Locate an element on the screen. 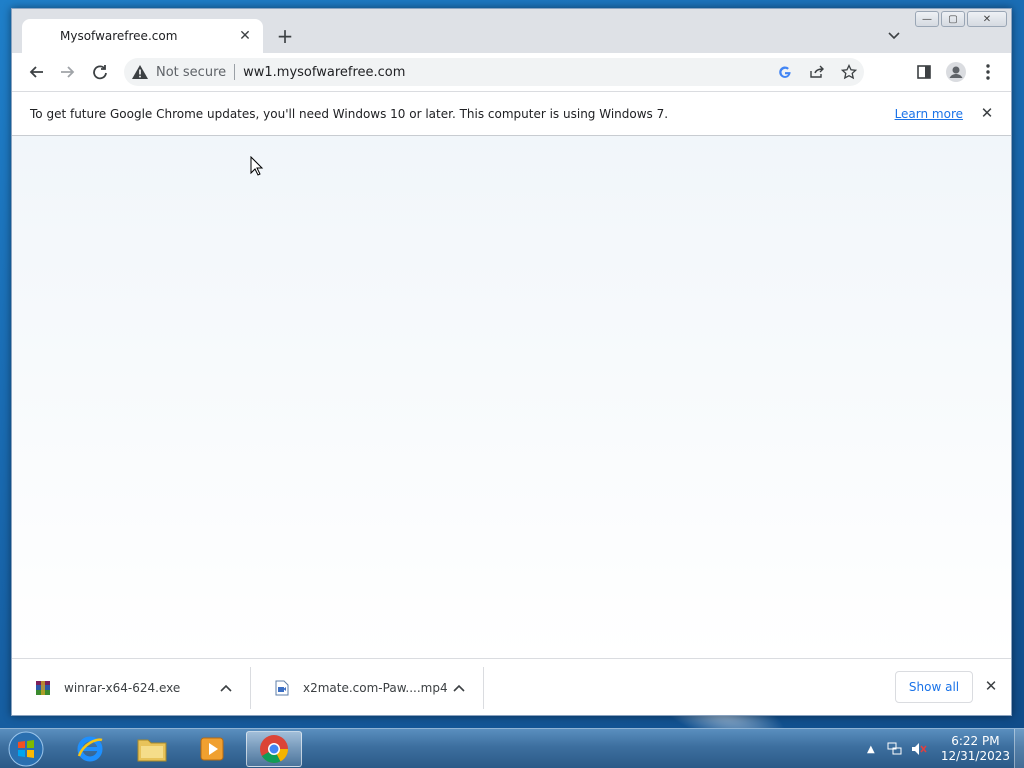 The height and width of the screenshot is (768, 1024). address-bar: Not secure ww1.mysofwarefree.com is located at coordinates (494, 72).